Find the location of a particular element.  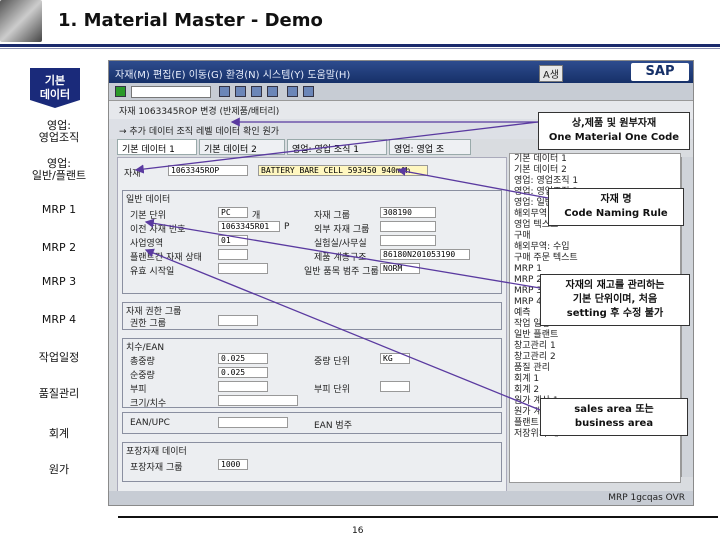

vol-unit-field is located at coordinates (395, 386).